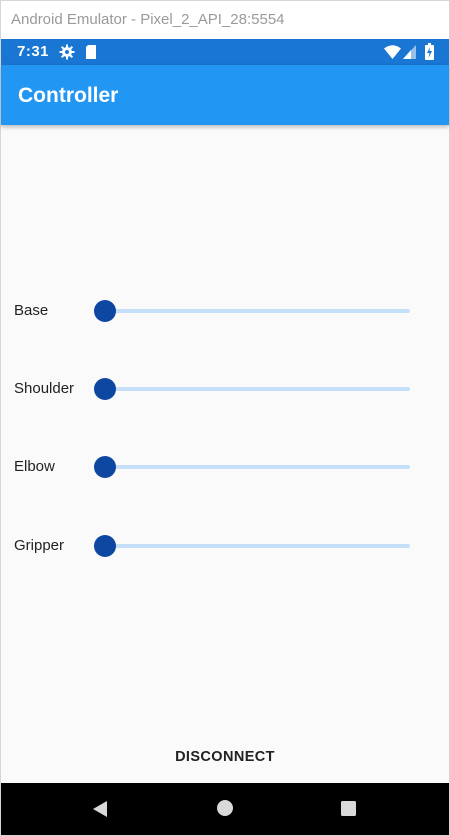 This screenshot has height=836, width=450. I want to click on shoulder-slider-thumb, so click(105, 389).